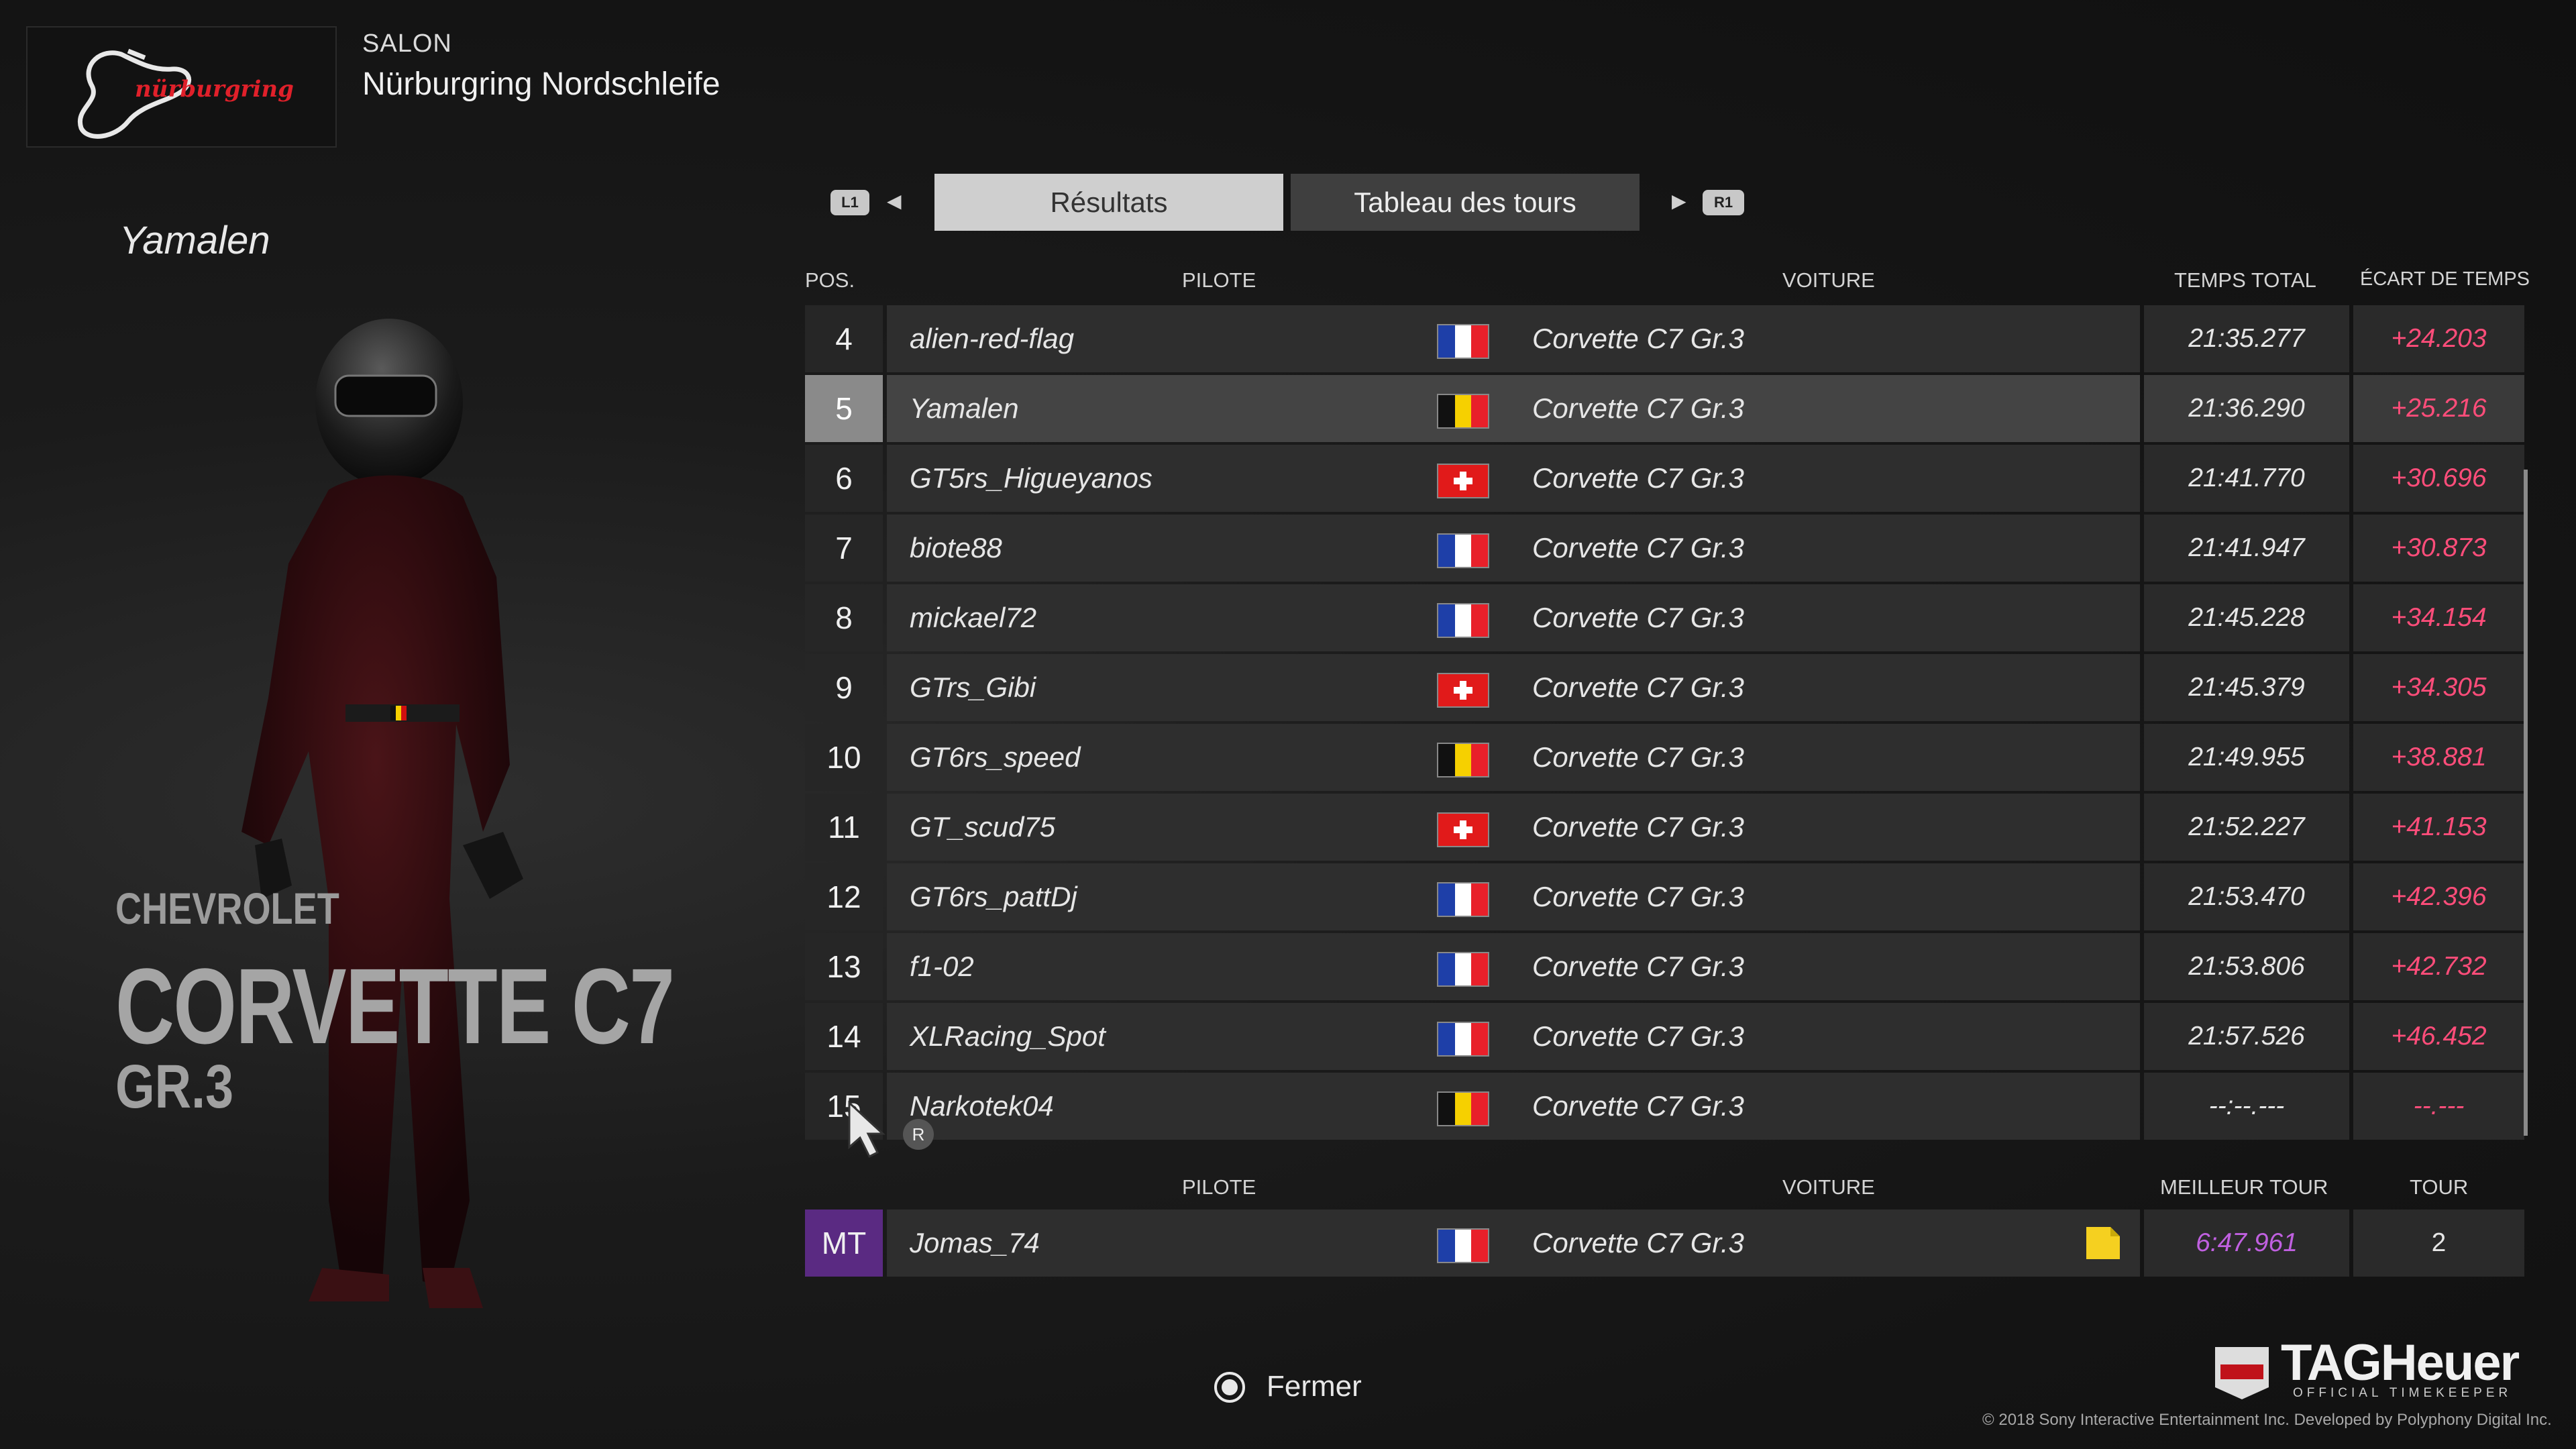 Image resolution: width=2576 pixels, height=1449 pixels. I want to click on best-lap-row: MT Jomas_74 Corvette C7 Gr.3 6:47.961 2, so click(1664, 1244).